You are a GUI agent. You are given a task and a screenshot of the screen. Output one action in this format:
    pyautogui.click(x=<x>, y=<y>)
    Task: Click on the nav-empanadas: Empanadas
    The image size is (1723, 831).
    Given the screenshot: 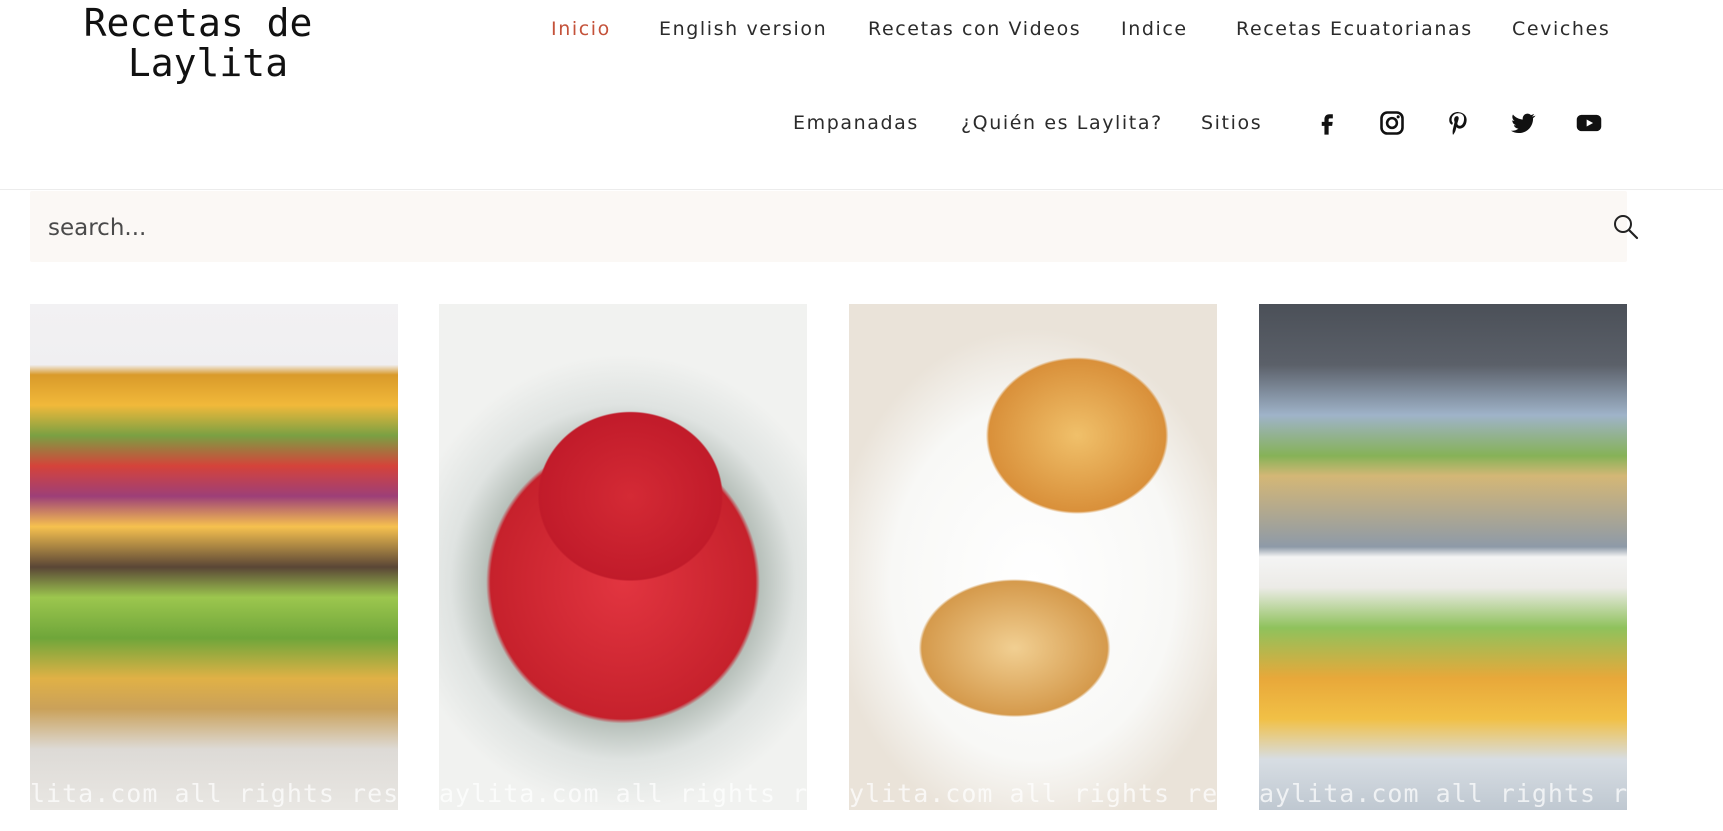 What is the action you would take?
    pyautogui.click(x=856, y=123)
    